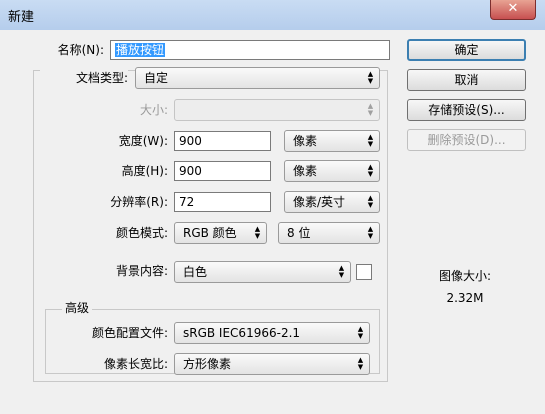 The image size is (545, 414). I want to click on resolution-unit-select: 像素/英寸 ▲ ▼, so click(332, 202).